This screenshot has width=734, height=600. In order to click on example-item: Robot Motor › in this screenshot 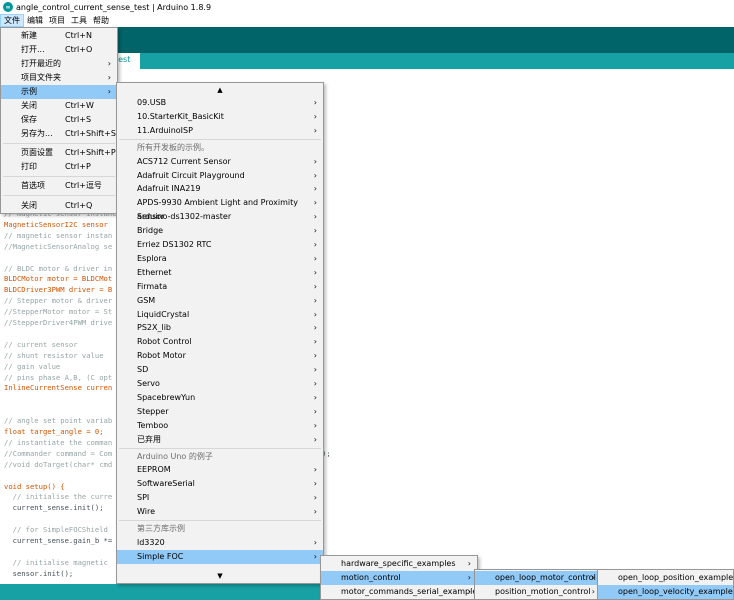, I will do `click(220, 356)`.